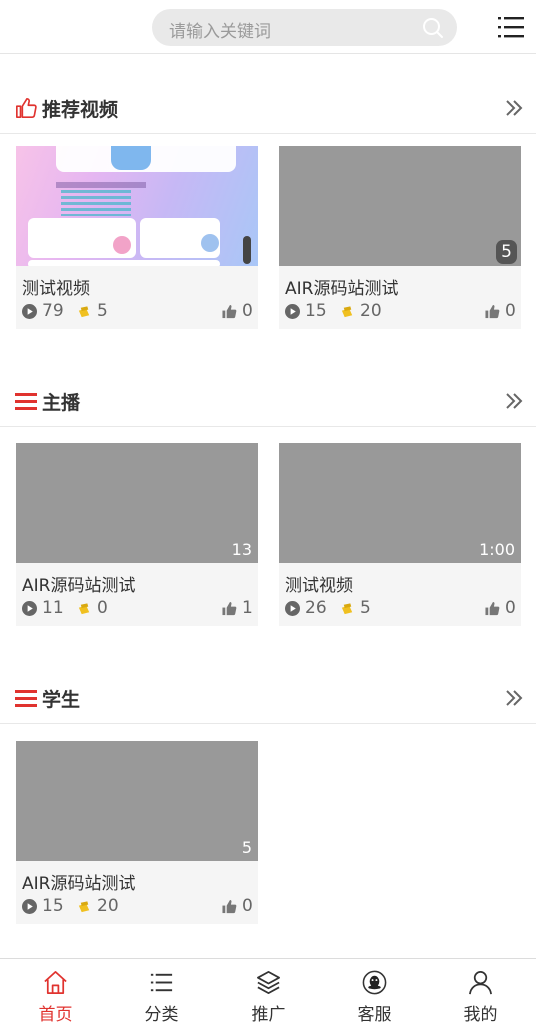  Describe the element at coordinates (80, 110) in the screenshot. I see `section-title: 推荐视频` at that location.